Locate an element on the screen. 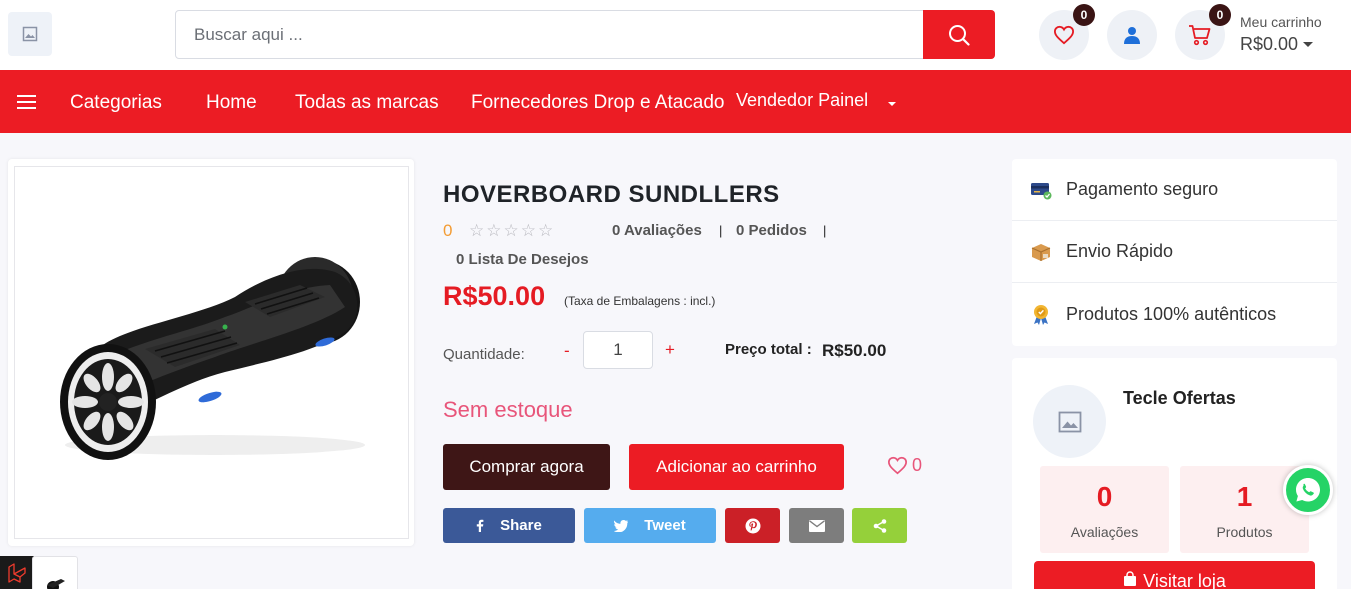 The width and height of the screenshot is (1351, 589). share-email-button is located at coordinates (816, 525).